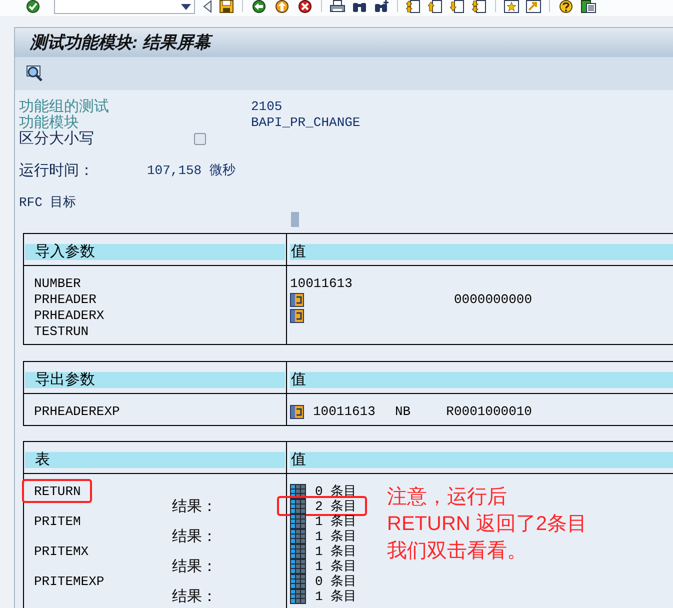  Describe the element at coordinates (305, 123) in the screenshot. I see `field-value: BAPI_PR_CHANGE` at that location.